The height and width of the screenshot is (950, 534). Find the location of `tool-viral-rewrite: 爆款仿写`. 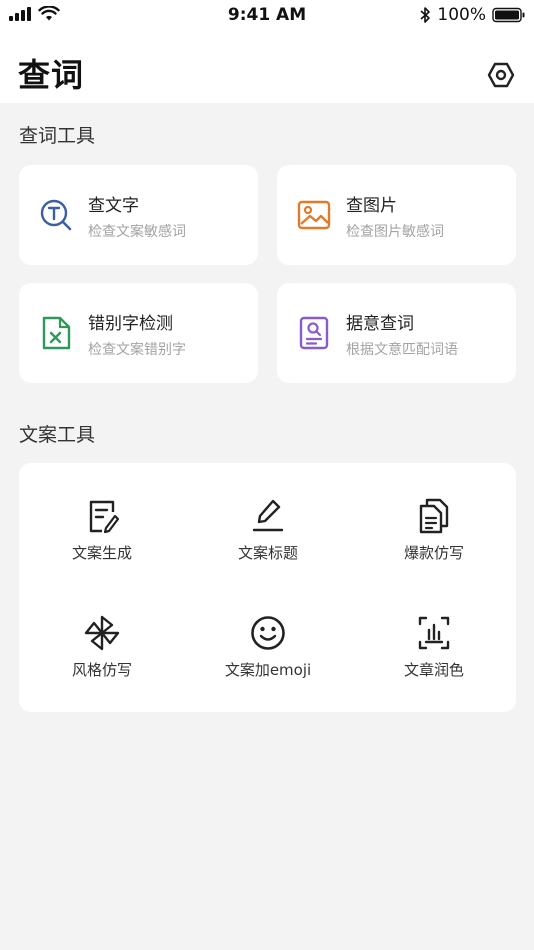

tool-viral-rewrite: 爆款仿写 is located at coordinates (434, 546).